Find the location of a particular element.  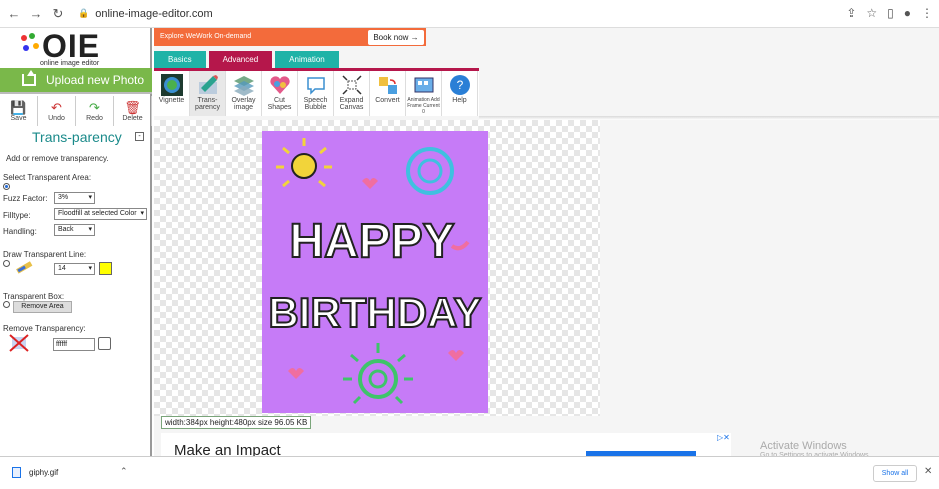

profile-icon: ● is located at coordinates (907, 13).